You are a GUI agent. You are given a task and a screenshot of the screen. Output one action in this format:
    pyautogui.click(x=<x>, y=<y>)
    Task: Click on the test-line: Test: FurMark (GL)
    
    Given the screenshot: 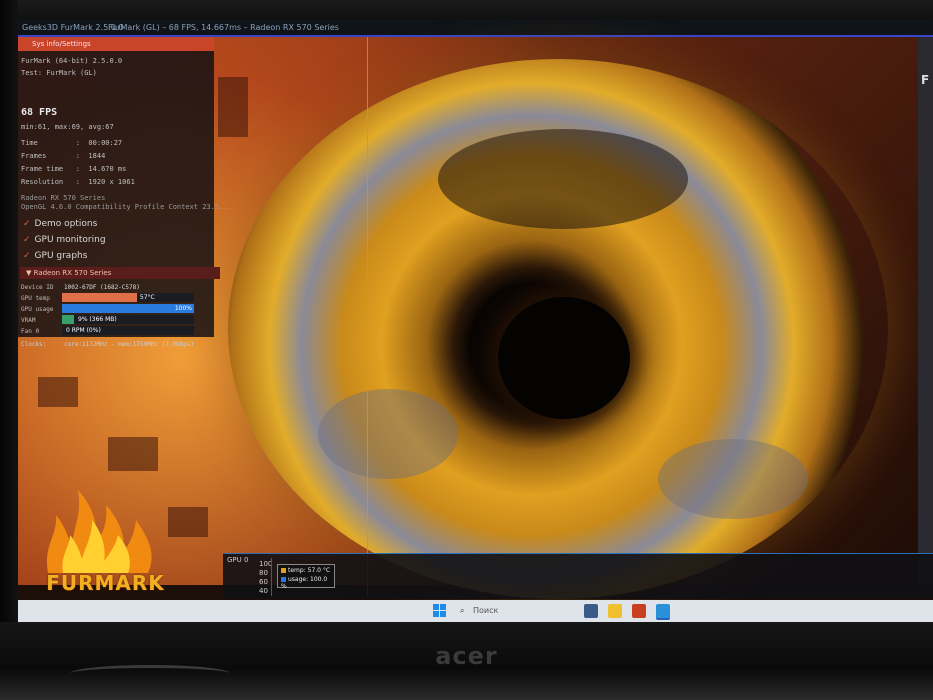 What is the action you would take?
    pyautogui.click(x=59, y=73)
    